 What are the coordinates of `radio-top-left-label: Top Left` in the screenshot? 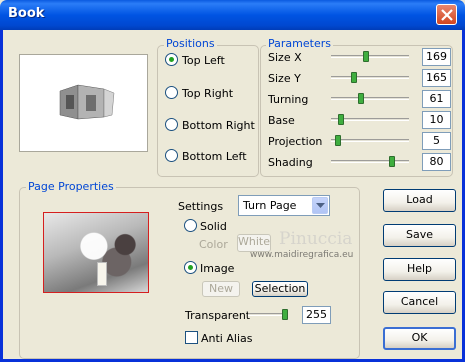 It's located at (203, 60).